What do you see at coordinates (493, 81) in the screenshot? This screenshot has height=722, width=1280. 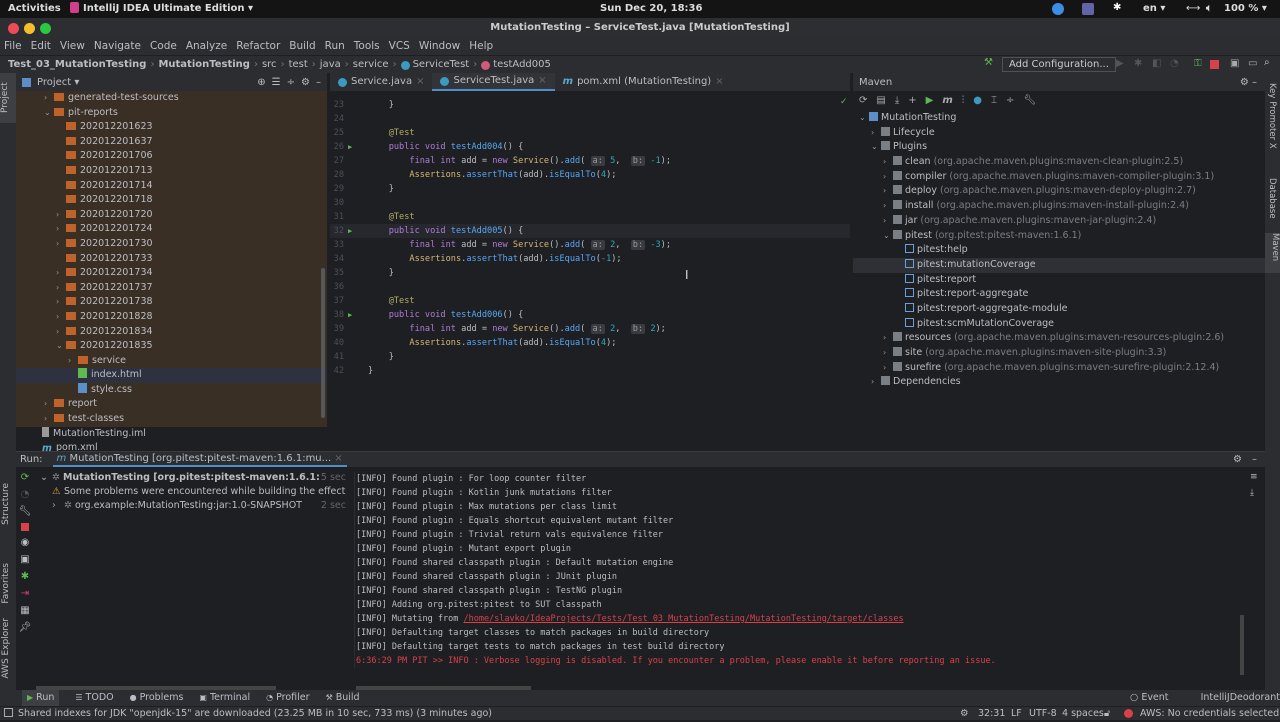 I see `tab-servicetest-java: ServiceTest.java ×` at bounding box center [493, 81].